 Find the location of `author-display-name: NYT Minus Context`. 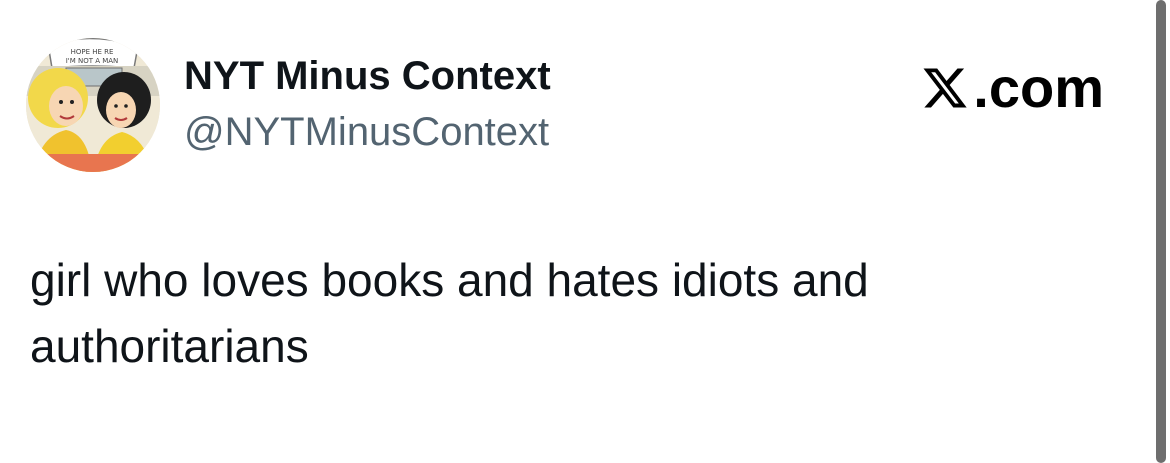

author-display-name: NYT Minus Context is located at coordinates (367, 76).